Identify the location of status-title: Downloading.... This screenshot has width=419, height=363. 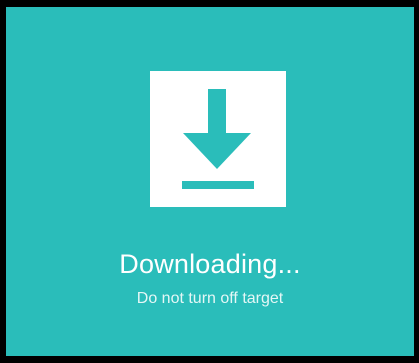
(210, 264).